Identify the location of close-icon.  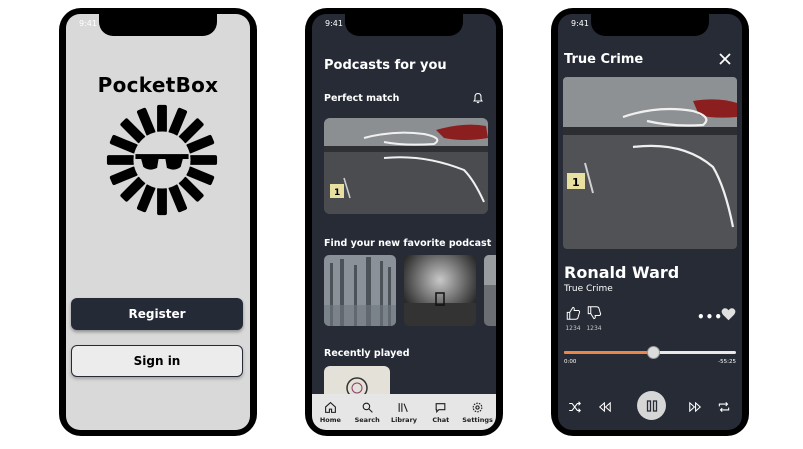
(725, 59).